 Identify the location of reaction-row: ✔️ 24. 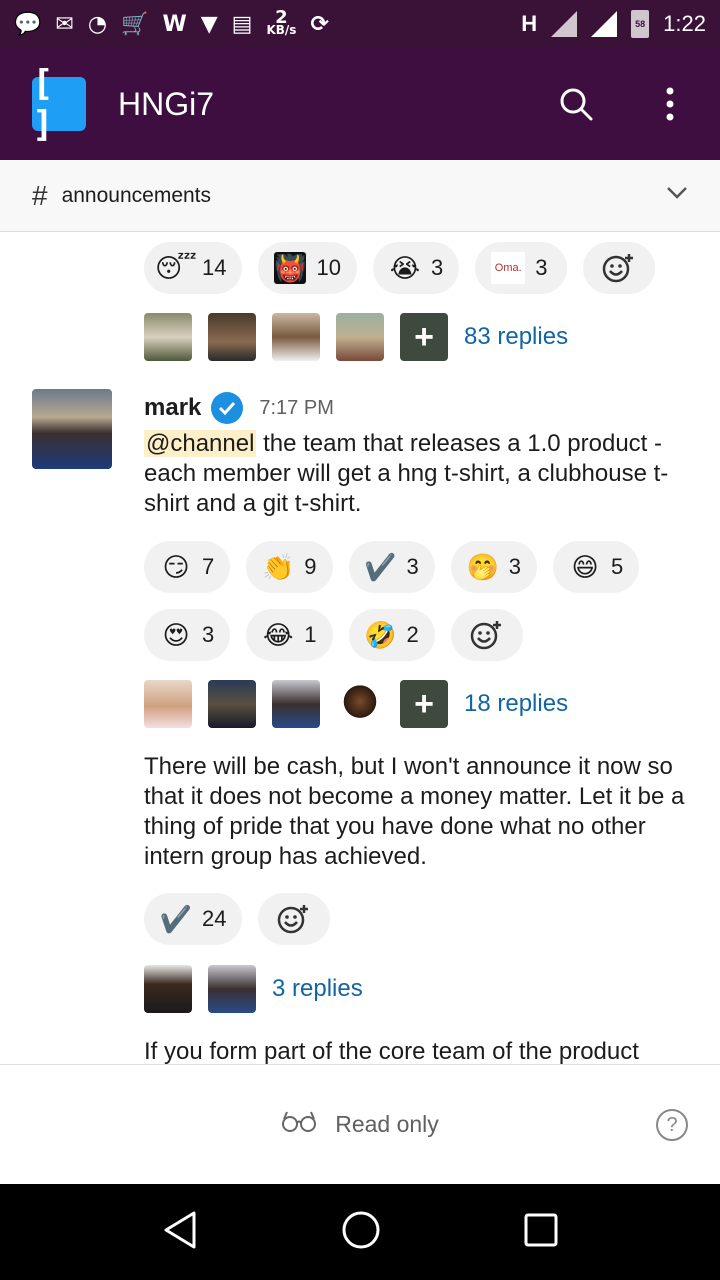
(237, 919).